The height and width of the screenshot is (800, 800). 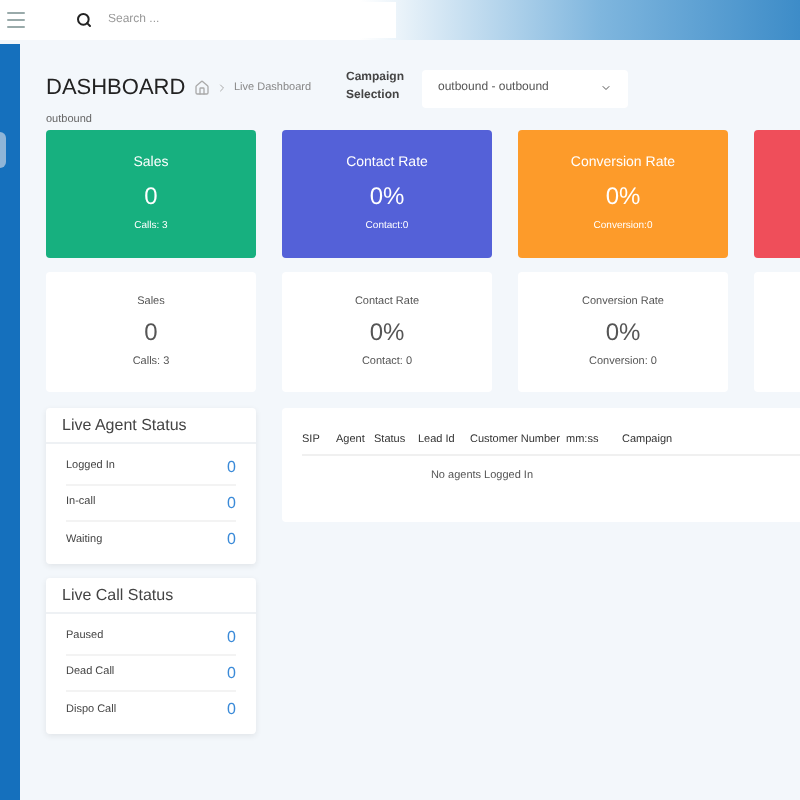 I want to click on page-title: DASHBOARD, so click(x=117, y=88).